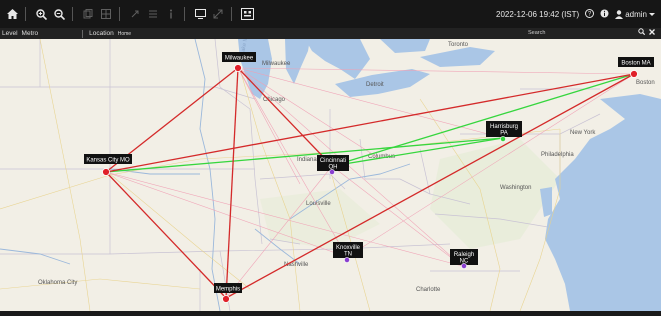  I want to click on city-label: Charlotte, so click(428, 290).